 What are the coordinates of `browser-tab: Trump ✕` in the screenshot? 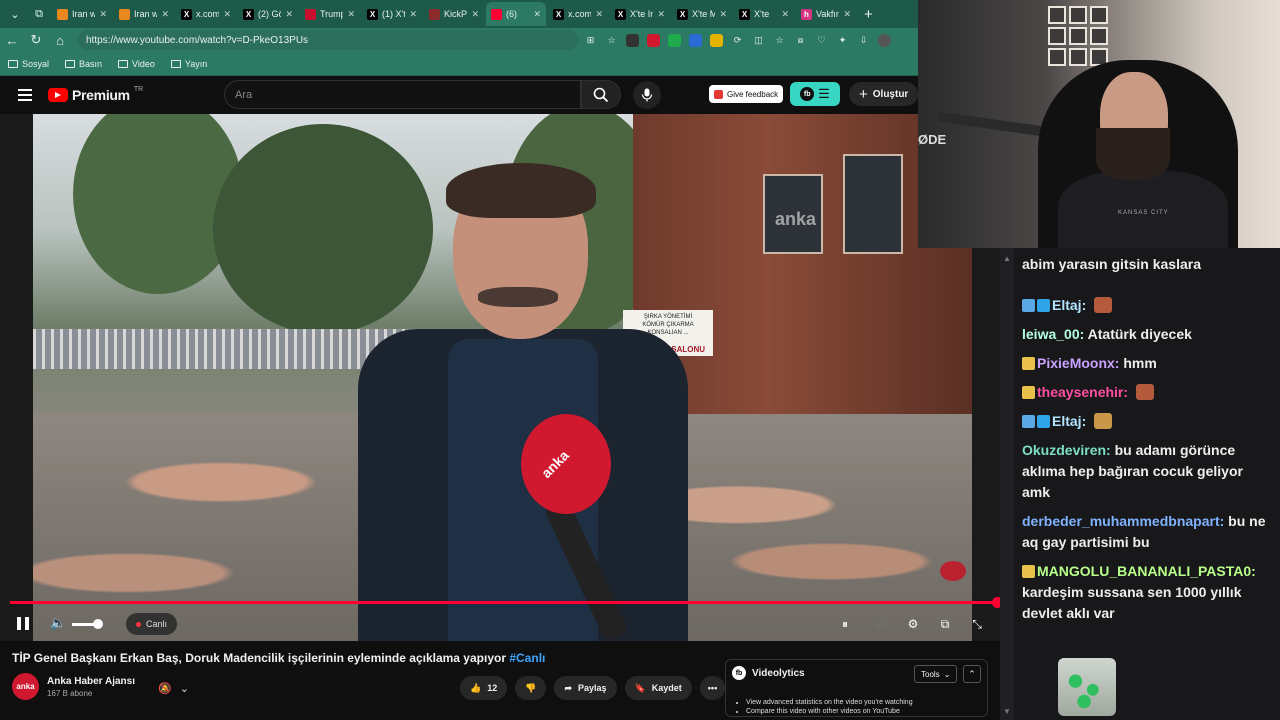 It's located at (330, 14).